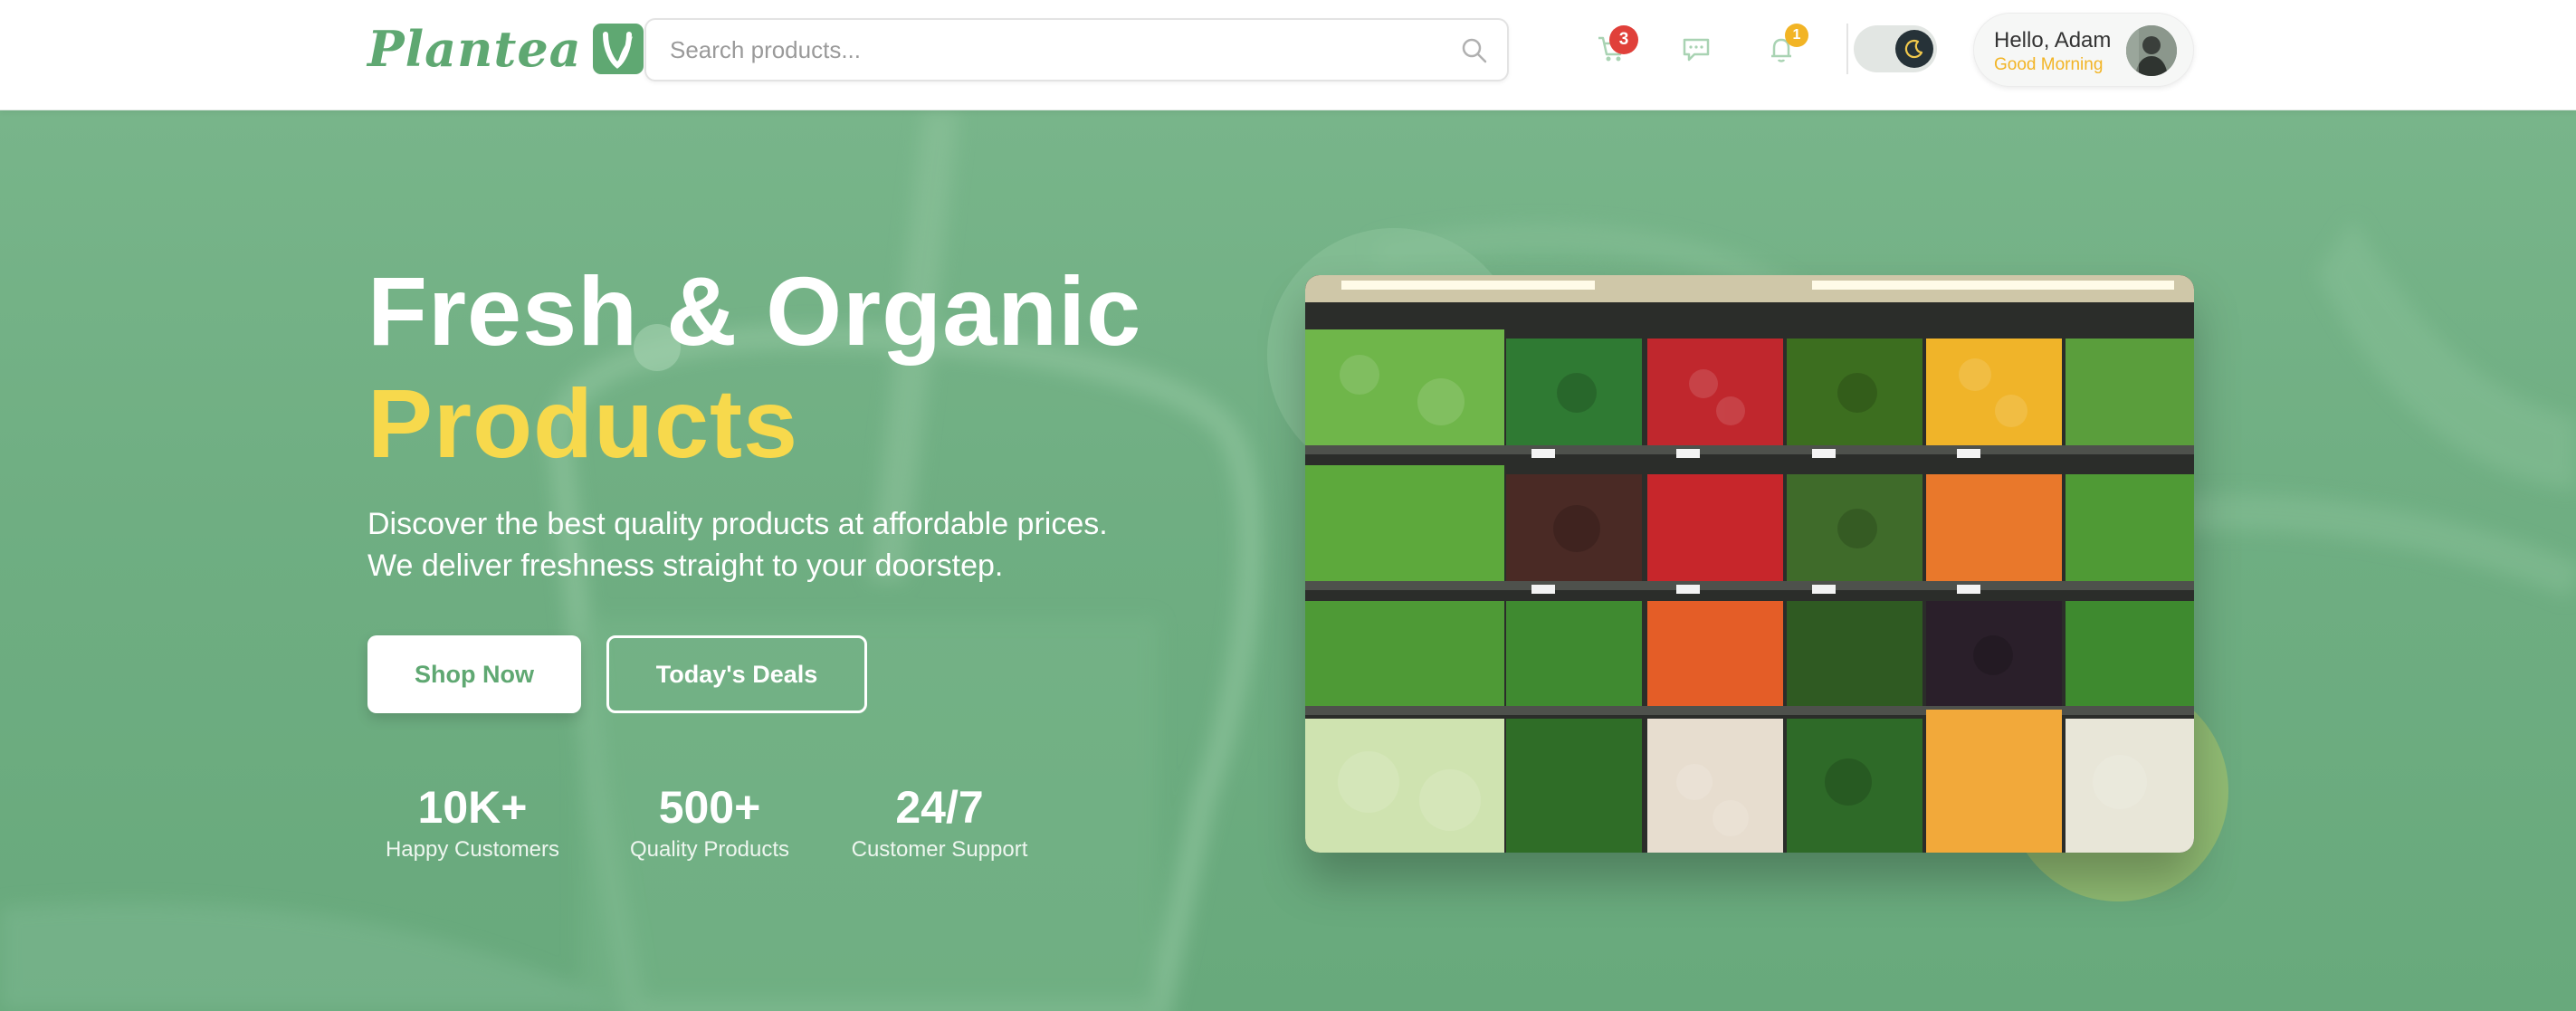 This screenshot has height=1011, width=2576. I want to click on moon-icon, so click(1914, 49).